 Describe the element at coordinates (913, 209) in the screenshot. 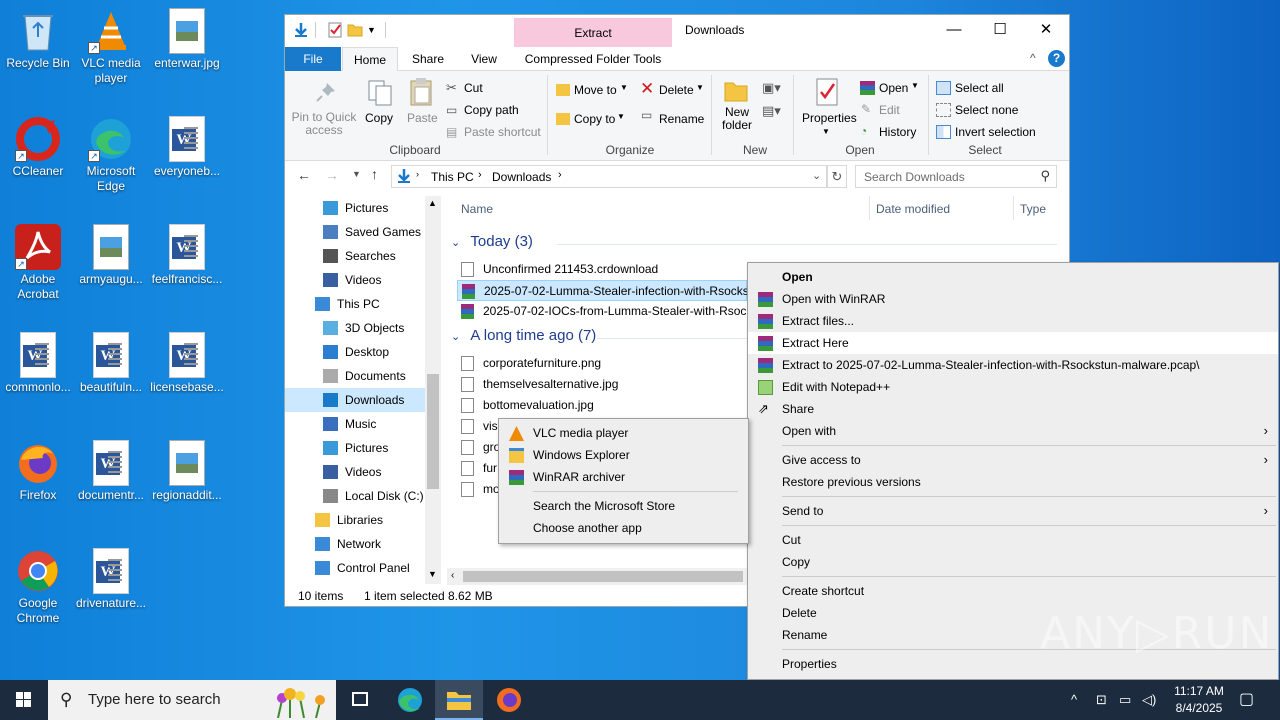

I see `column-header-date: Date modified` at that location.